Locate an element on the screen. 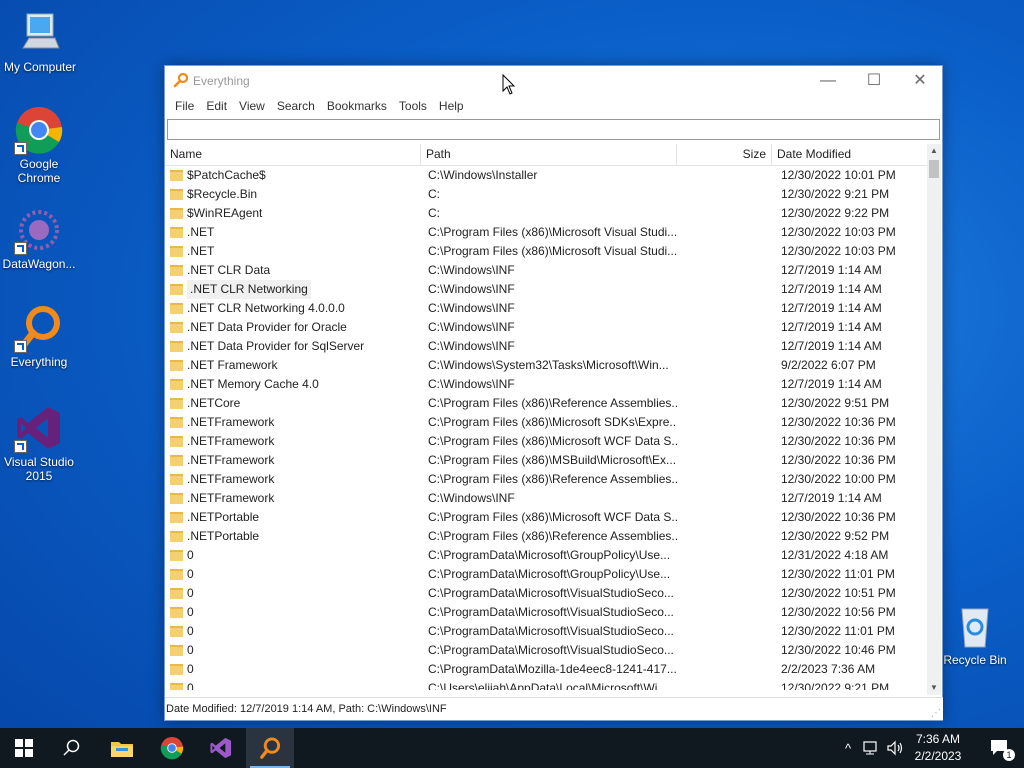 This screenshot has height=768, width=1024. desktop-icon-everything: Everything is located at coordinates (39, 336).